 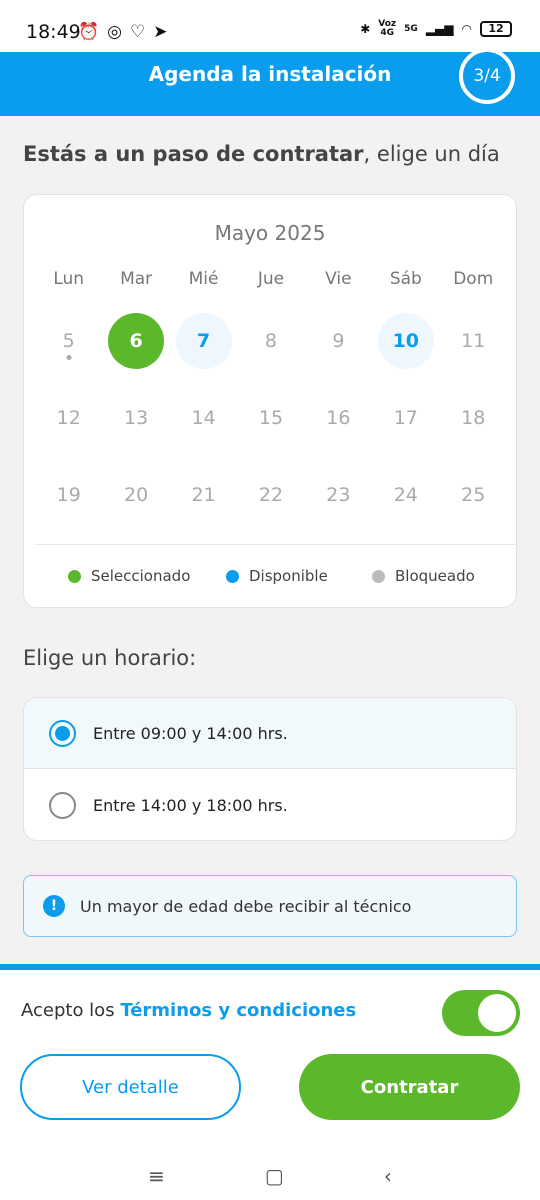 I want to click on calendar-day-selected: 6, so click(x=135, y=341).